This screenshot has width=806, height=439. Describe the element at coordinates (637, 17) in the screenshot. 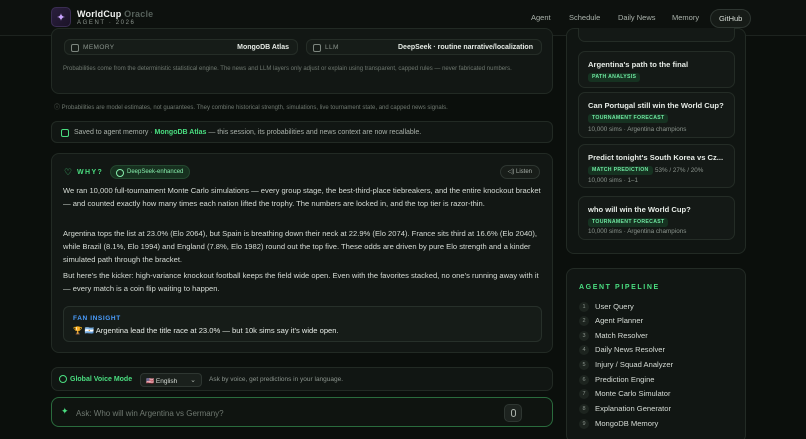

I see `nav-daily-news: Daily News` at that location.